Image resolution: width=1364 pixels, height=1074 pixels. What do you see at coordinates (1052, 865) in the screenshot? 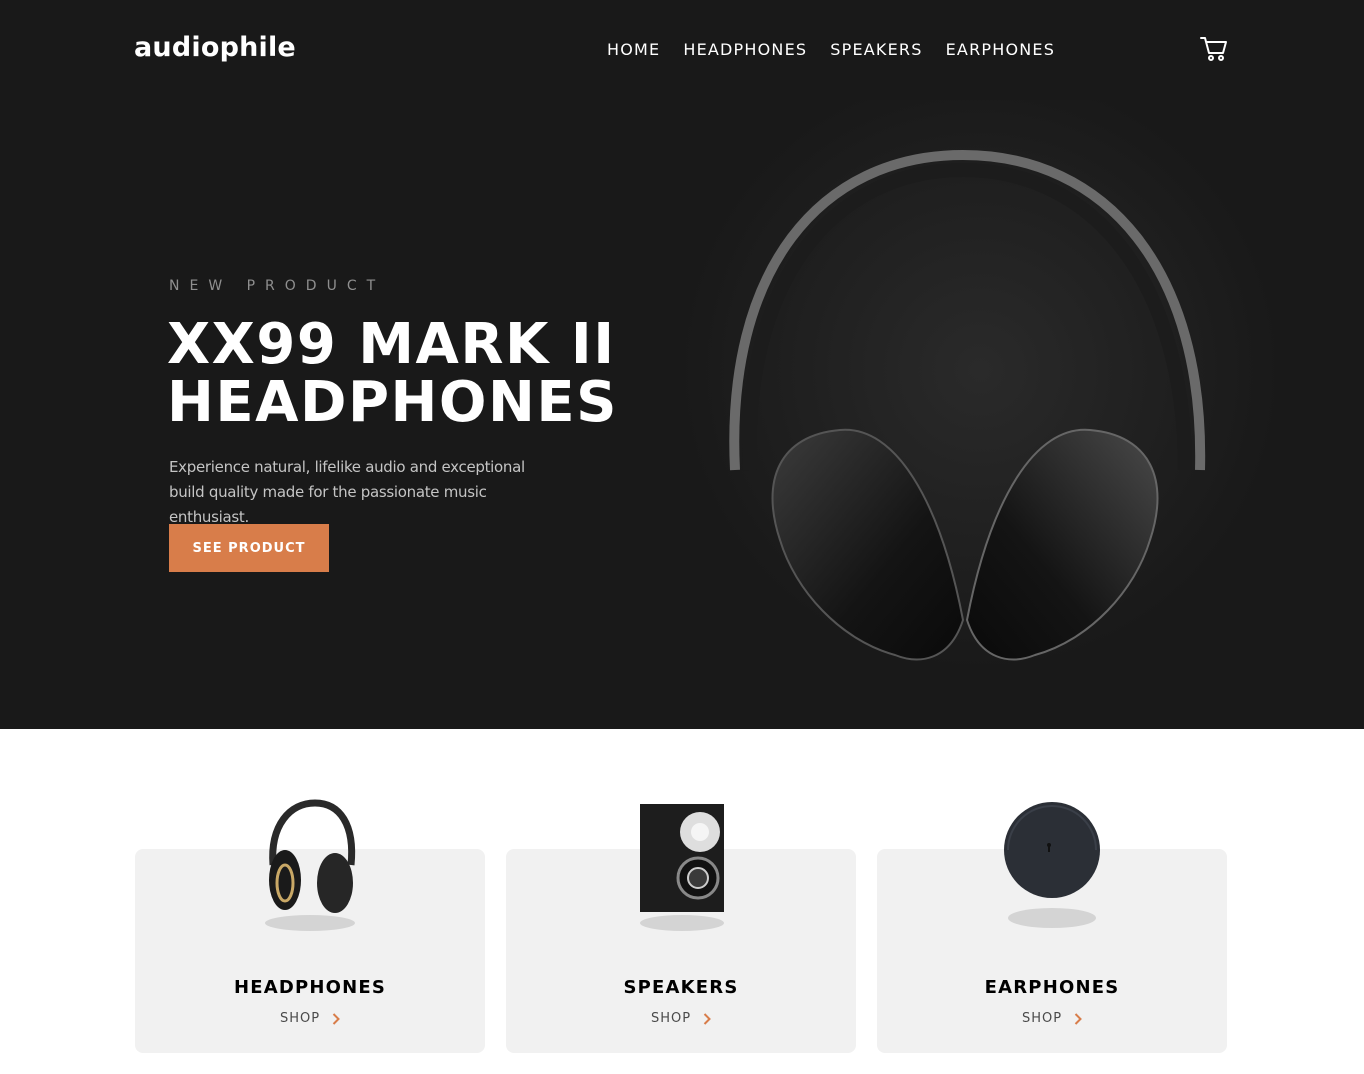
I see `earphones-case-thumbnail` at bounding box center [1052, 865].